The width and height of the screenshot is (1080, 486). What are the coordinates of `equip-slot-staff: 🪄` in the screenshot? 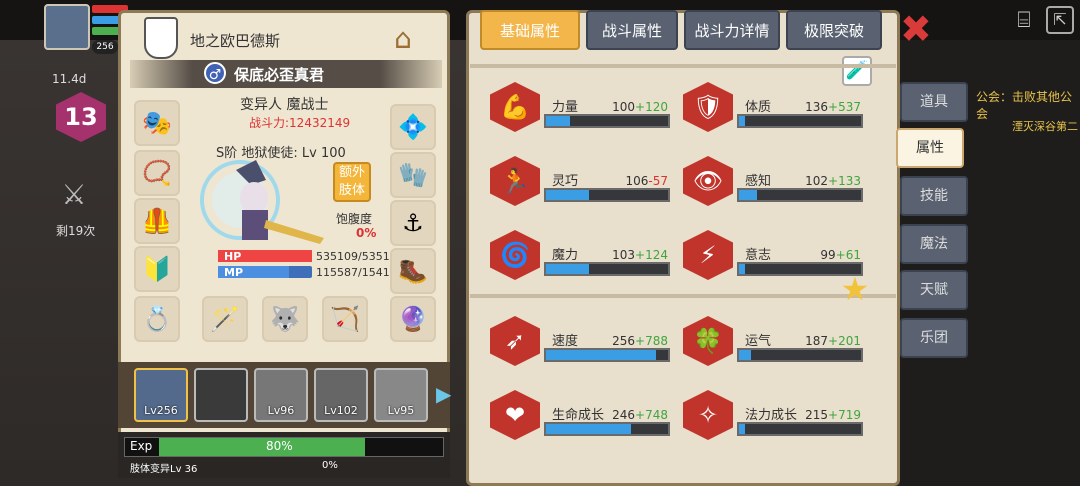 It's located at (225, 319).